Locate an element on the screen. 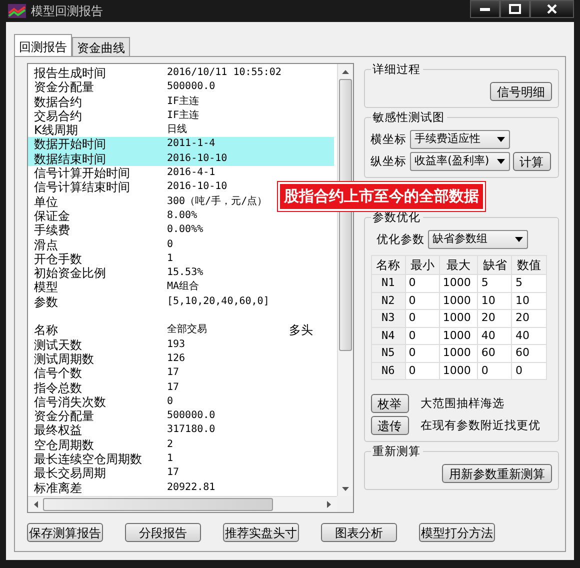 Image resolution: width=580 pixels, height=568 pixels. window-title: 模型回测报告 is located at coordinates (67, 11).